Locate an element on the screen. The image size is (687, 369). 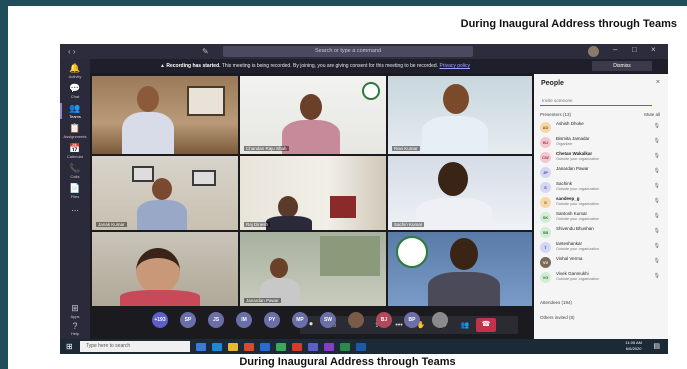
phone-icon: 📞 is located at coordinates (75, 168).